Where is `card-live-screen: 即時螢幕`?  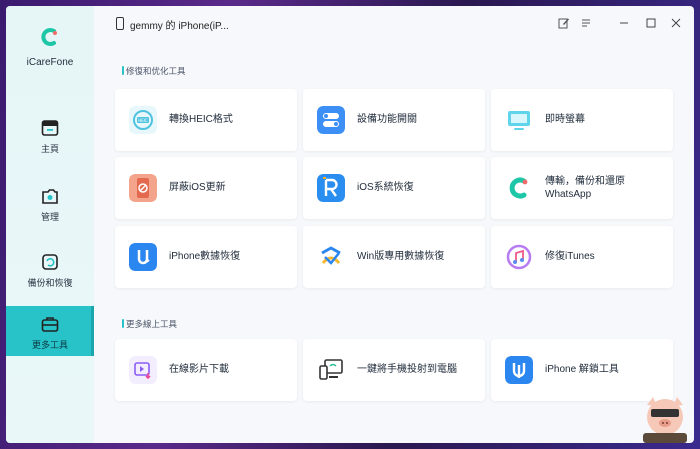 card-live-screen: 即時螢幕 is located at coordinates (582, 120).